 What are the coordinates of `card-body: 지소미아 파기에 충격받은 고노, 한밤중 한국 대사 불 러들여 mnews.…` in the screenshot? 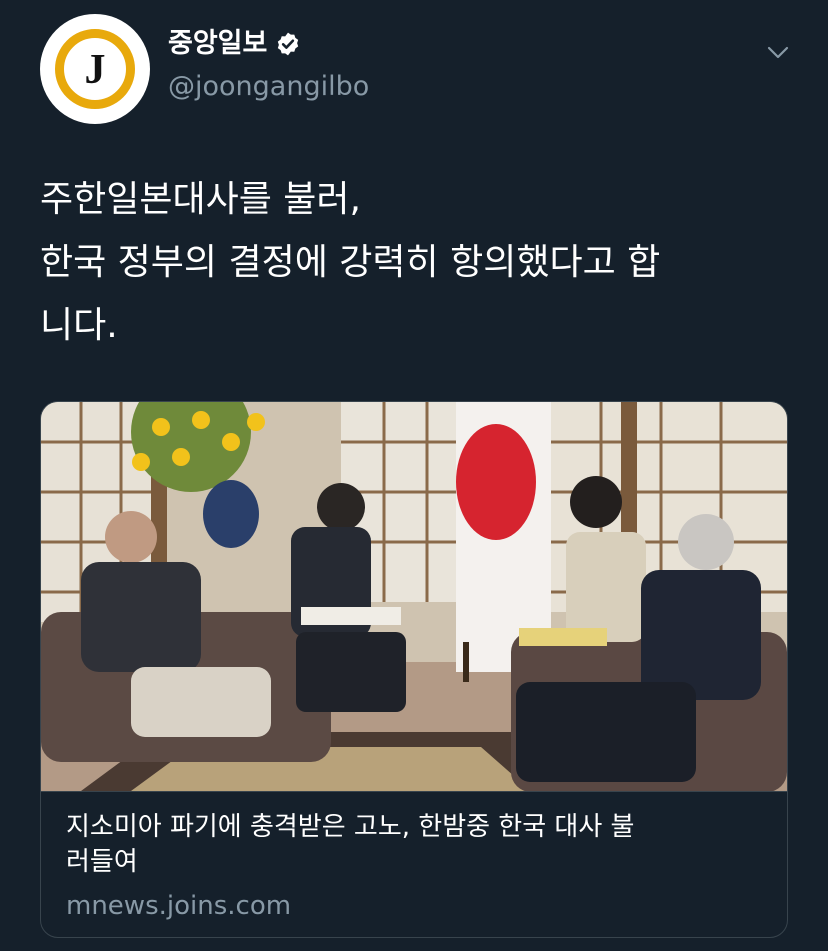 It's located at (414, 864).